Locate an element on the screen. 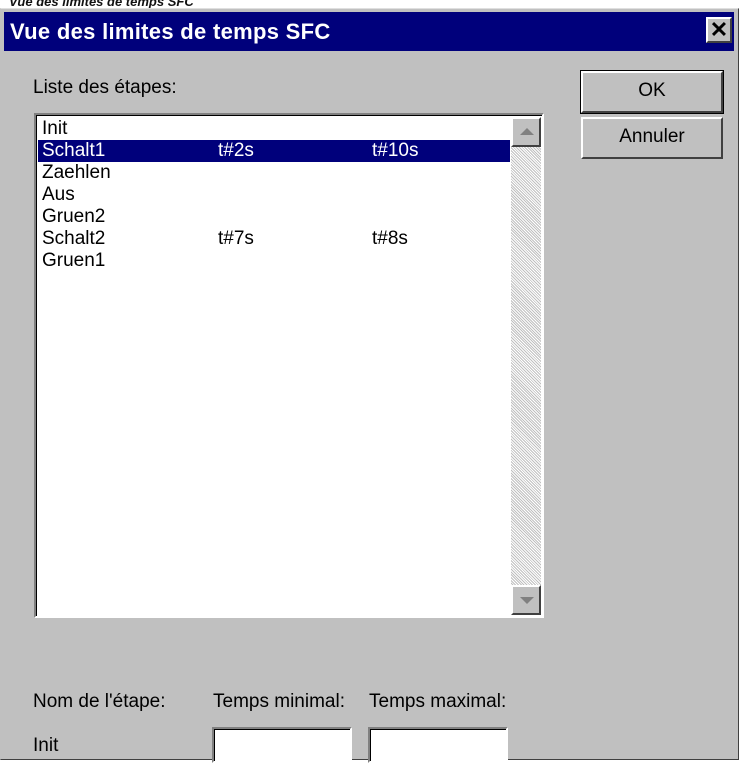  step-name-cell: Zaehlen is located at coordinates (76, 172).